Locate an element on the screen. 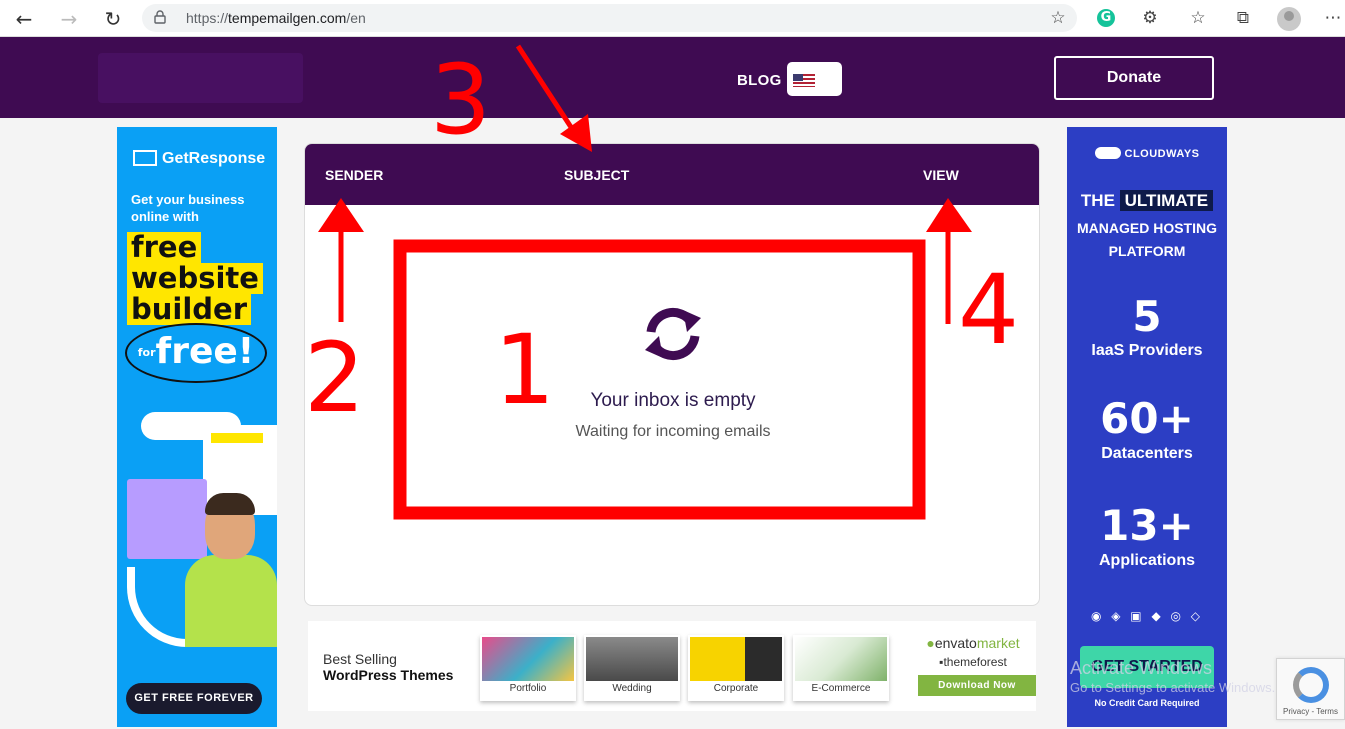 Image resolution: width=1345 pixels, height=729 pixels. banner-title: Best Selling WordPress Themes is located at coordinates (388, 667).